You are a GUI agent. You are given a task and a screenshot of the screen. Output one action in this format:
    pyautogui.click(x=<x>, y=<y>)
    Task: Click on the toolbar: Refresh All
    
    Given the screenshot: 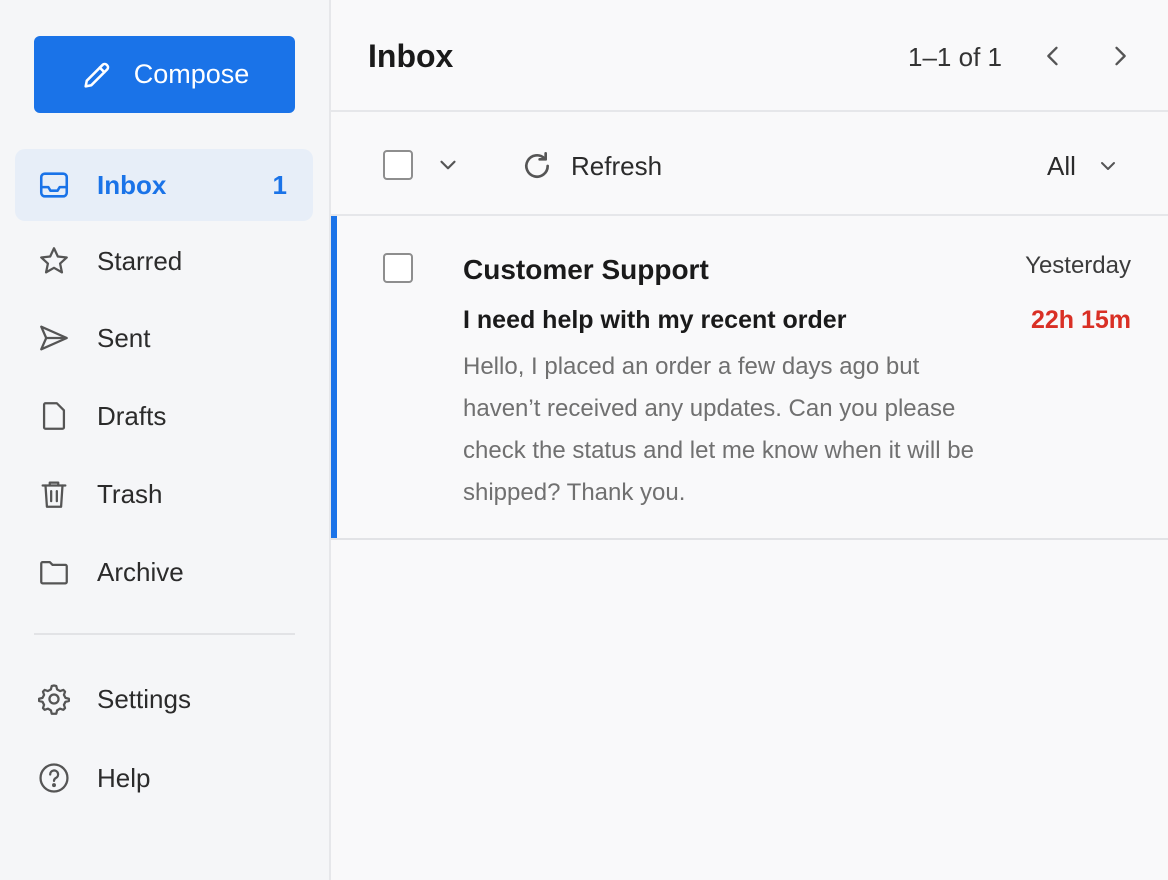 What is the action you would take?
    pyautogui.click(x=749, y=164)
    